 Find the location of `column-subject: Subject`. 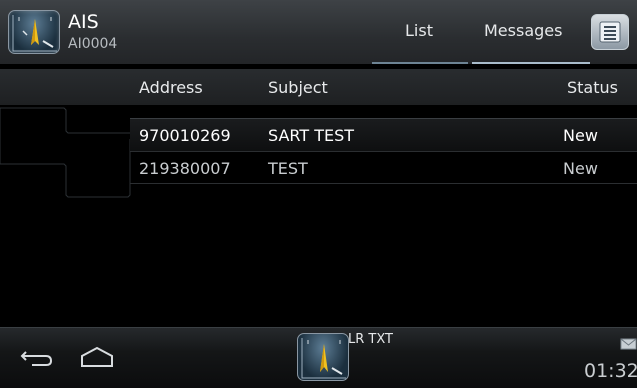

column-subject: Subject is located at coordinates (298, 87).